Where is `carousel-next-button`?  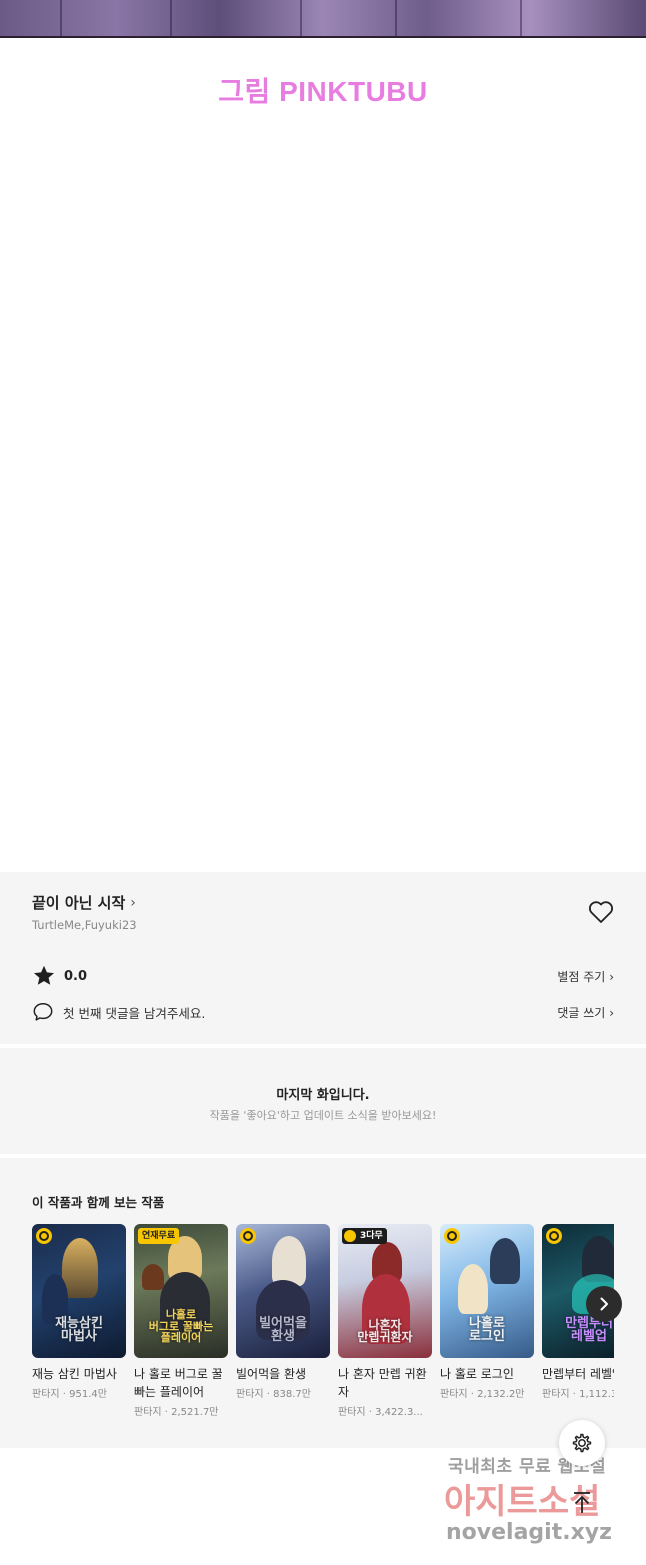 carousel-next-button is located at coordinates (604, 1304).